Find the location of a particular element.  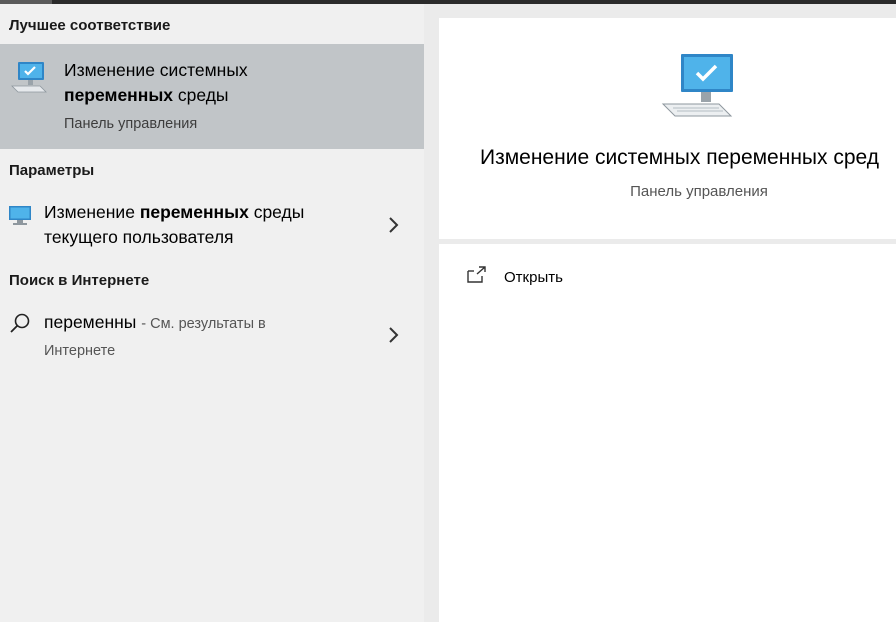

best-match-subtitle: Панель управления is located at coordinates (131, 124).